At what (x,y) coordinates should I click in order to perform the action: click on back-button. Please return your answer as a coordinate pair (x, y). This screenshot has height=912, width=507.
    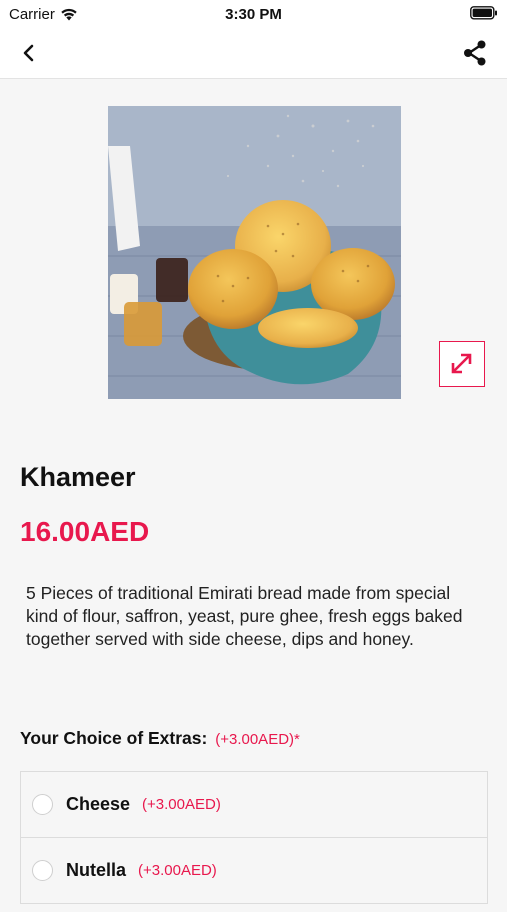
    Looking at the image, I should click on (29, 53).